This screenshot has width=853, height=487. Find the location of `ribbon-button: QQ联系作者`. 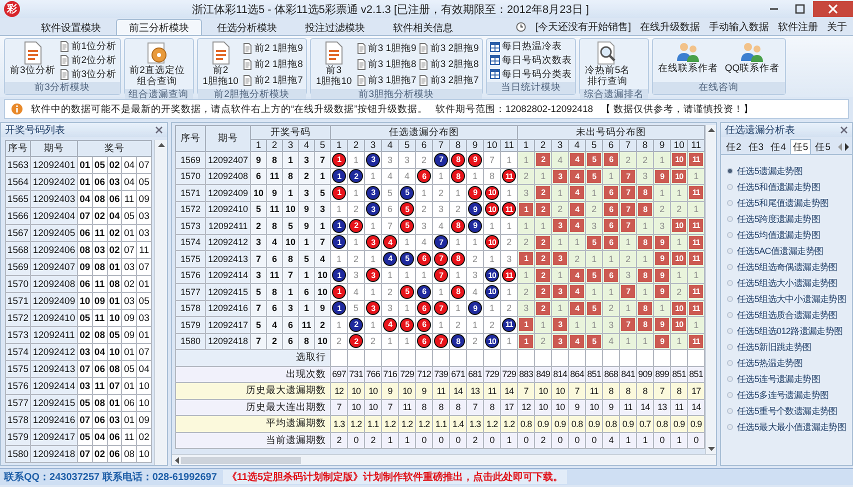

ribbon-button: QQ联系作者 is located at coordinates (752, 60).